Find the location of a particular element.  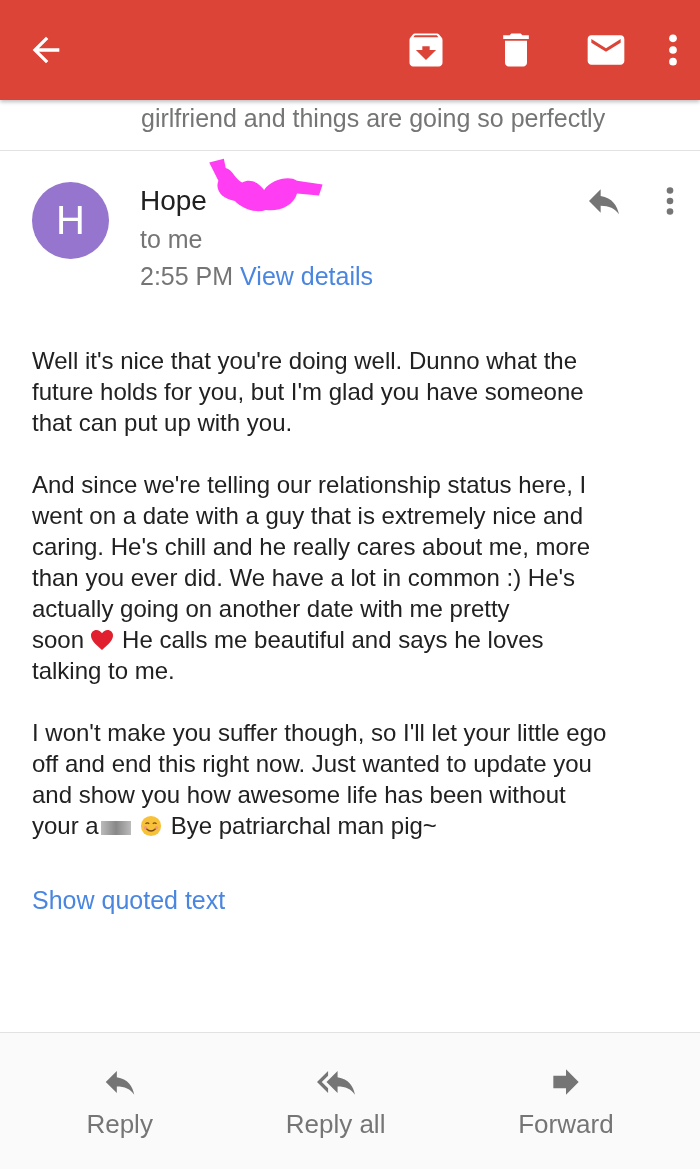

sent-time: 2:55 PM is located at coordinates (187, 276).